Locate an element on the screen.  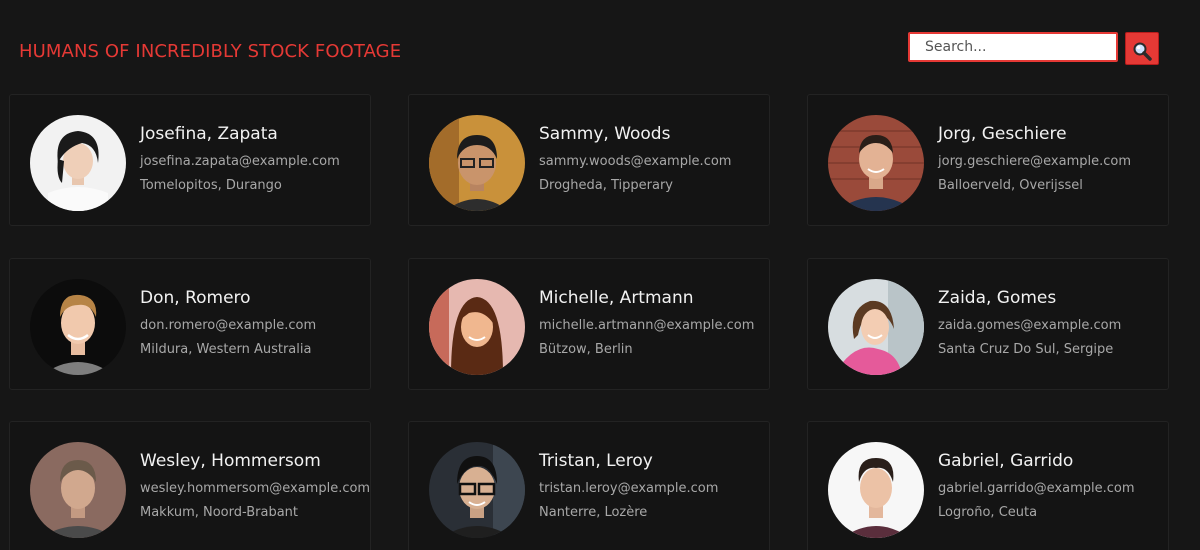
person-email: gabriel.garrido@example.com is located at coordinates (1036, 488).